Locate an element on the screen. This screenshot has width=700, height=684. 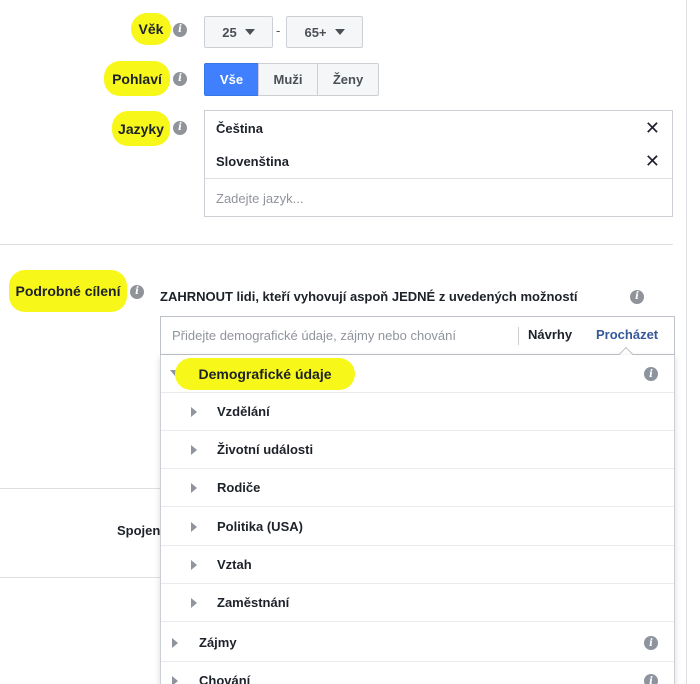
search-separator is located at coordinates (518, 336).